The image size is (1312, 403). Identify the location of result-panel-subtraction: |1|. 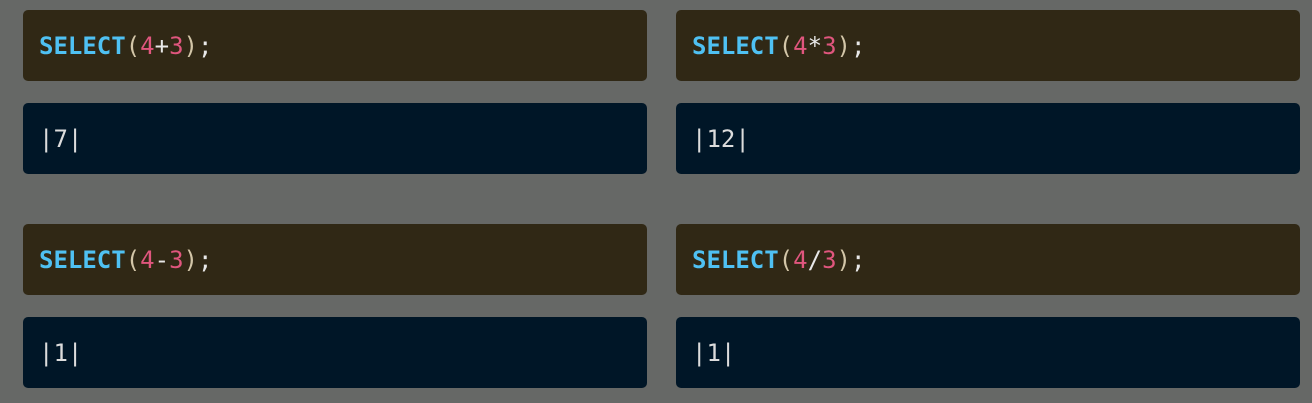
(335, 352).